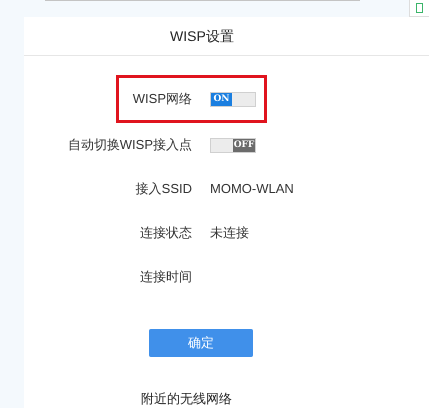 The height and width of the screenshot is (408, 429). What do you see at coordinates (252, 189) in the screenshot?
I see `field-value: MOMO-WLAN` at bounding box center [252, 189].